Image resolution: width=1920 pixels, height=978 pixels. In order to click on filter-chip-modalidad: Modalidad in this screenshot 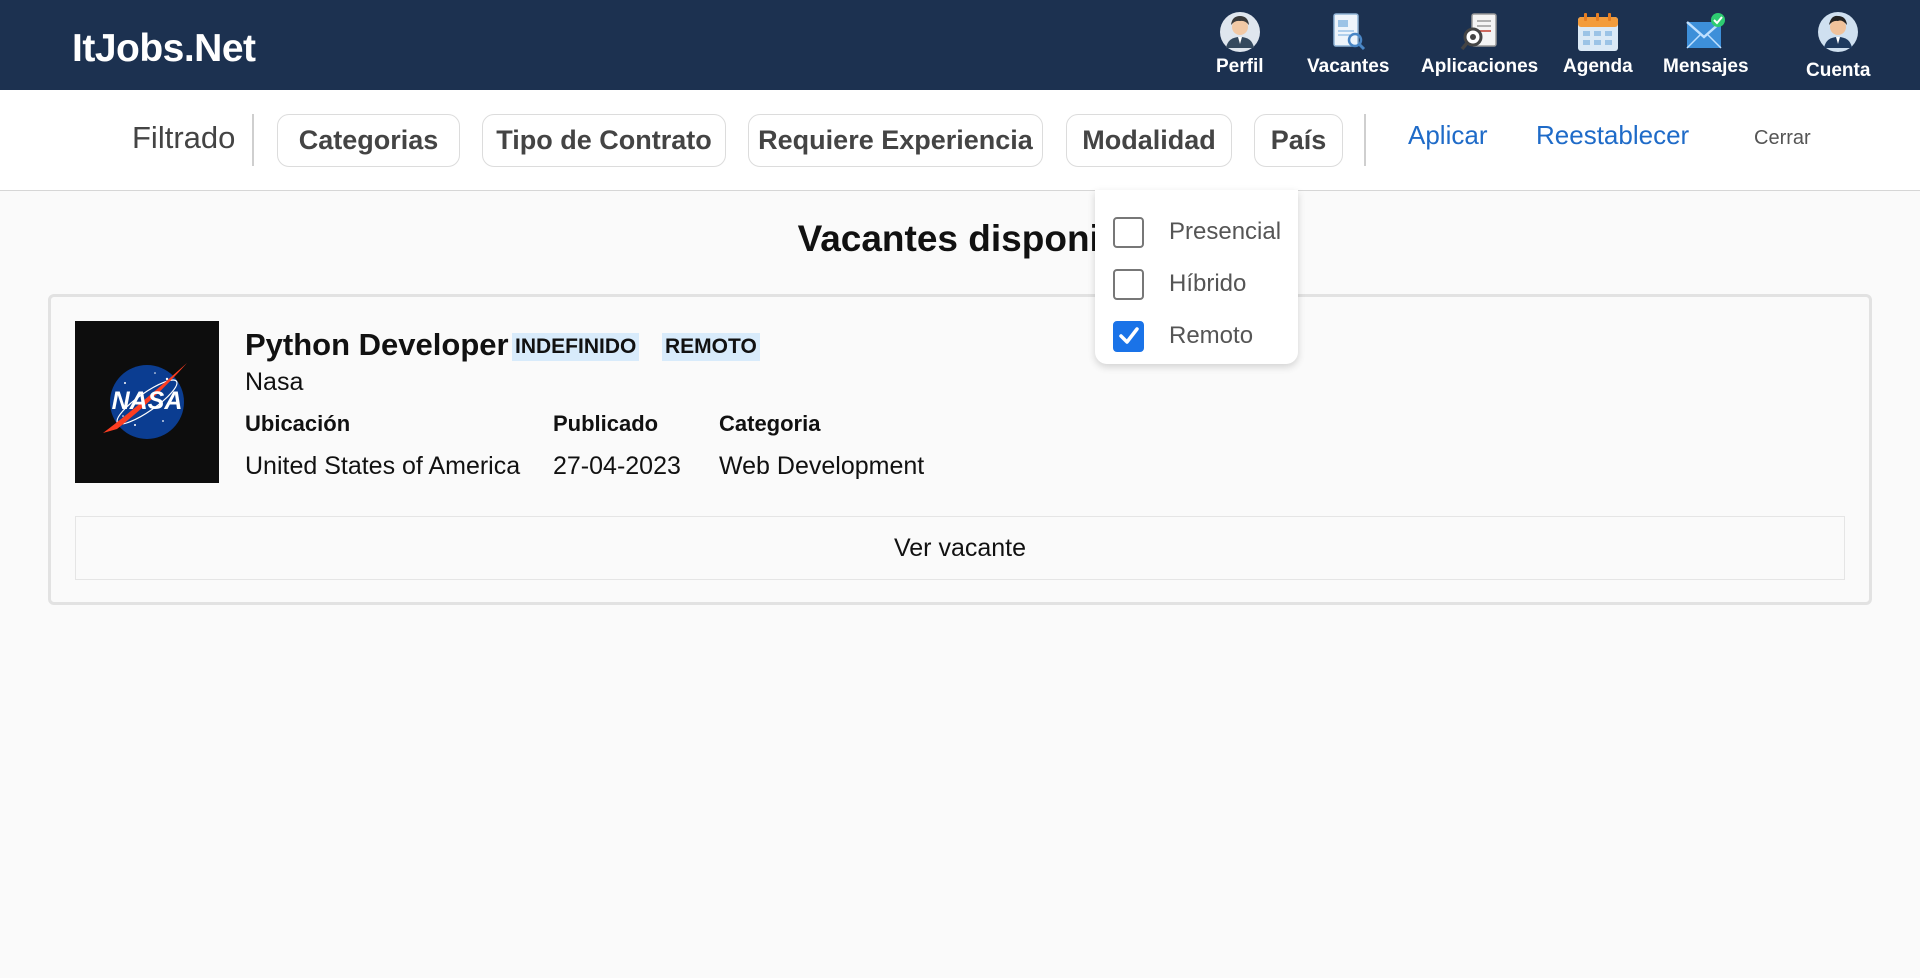, I will do `click(1149, 140)`.